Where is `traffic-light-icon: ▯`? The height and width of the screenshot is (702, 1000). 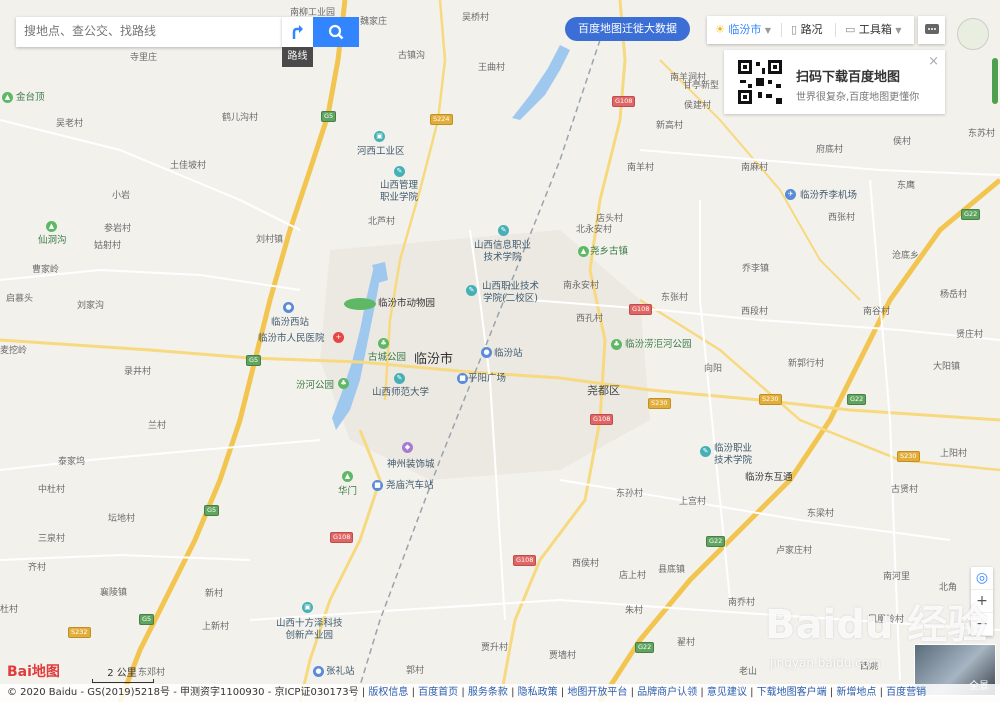 traffic-light-icon: ▯ is located at coordinates (794, 29).